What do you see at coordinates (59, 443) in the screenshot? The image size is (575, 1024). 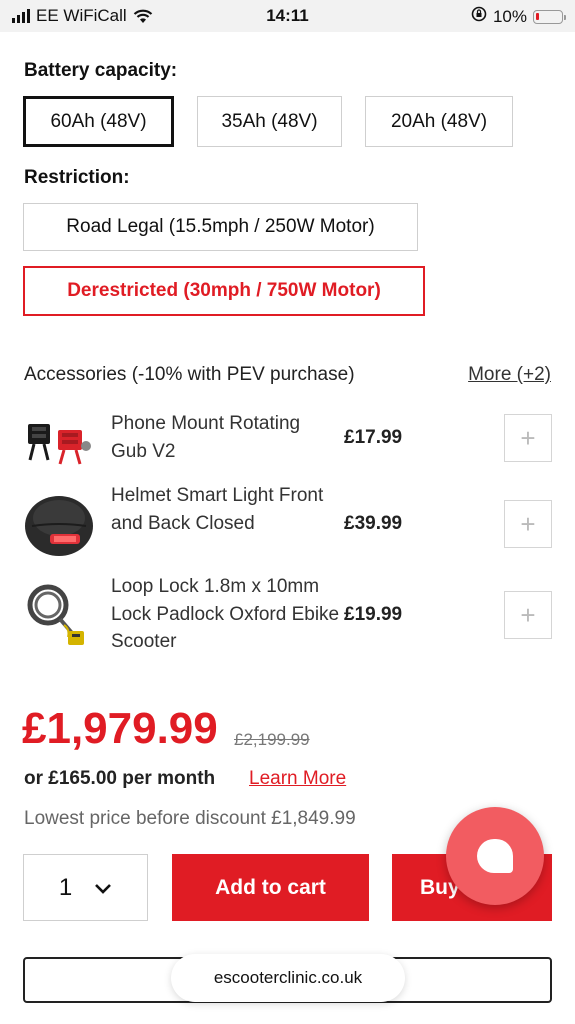 I see `phone-mount-icon` at bounding box center [59, 443].